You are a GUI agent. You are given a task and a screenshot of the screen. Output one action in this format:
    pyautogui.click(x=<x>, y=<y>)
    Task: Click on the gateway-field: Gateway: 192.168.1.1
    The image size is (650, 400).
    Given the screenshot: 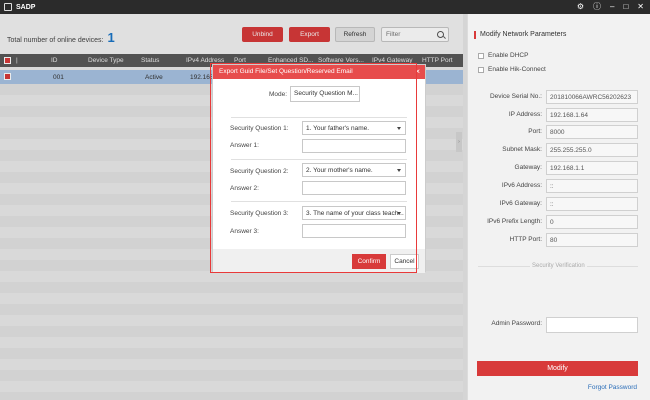 What is the action you would take?
    pyautogui.click(x=559, y=168)
    